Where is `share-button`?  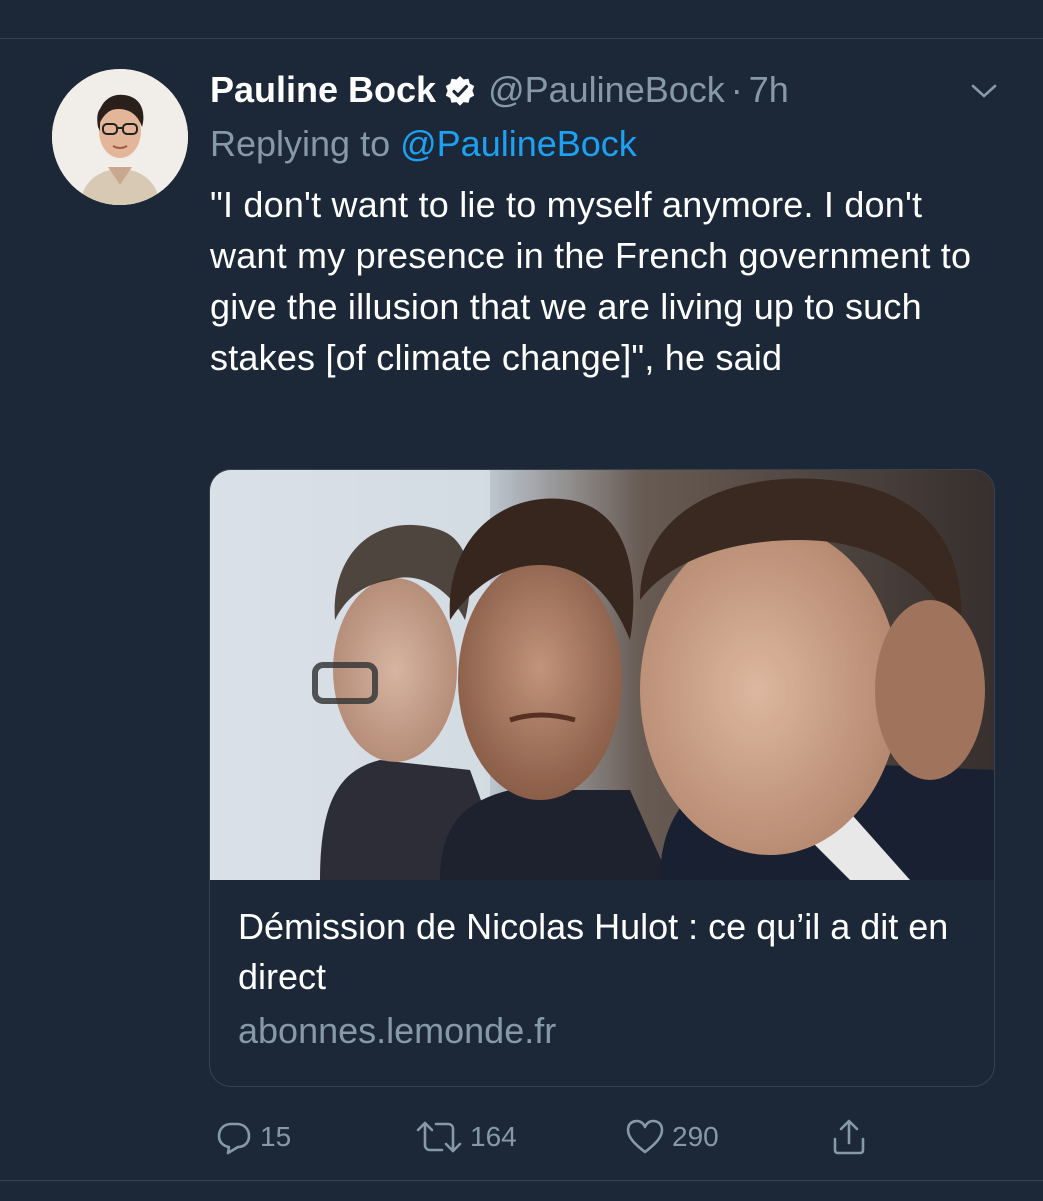 share-button is located at coordinates (852, 1137).